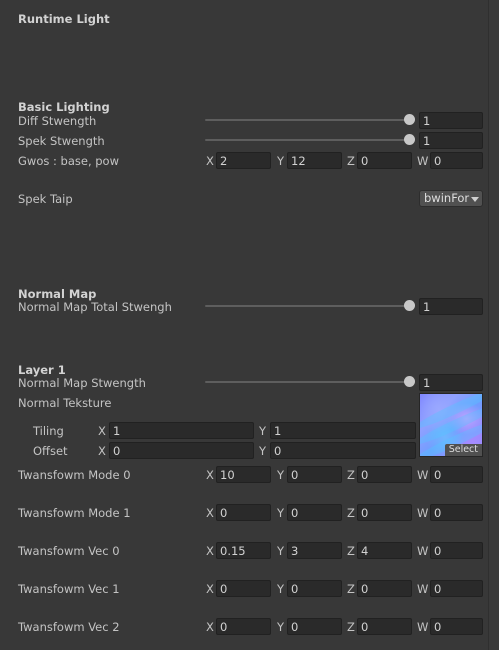  What do you see at coordinates (314, 160) in the screenshot?
I see `glows-y-field: 12` at bounding box center [314, 160].